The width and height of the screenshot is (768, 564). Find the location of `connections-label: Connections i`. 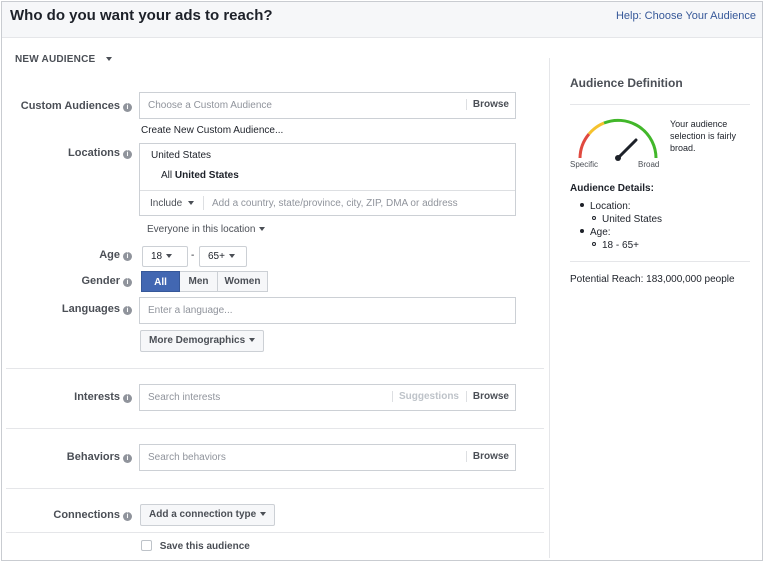

connections-label: Connections i is located at coordinates (67, 515).